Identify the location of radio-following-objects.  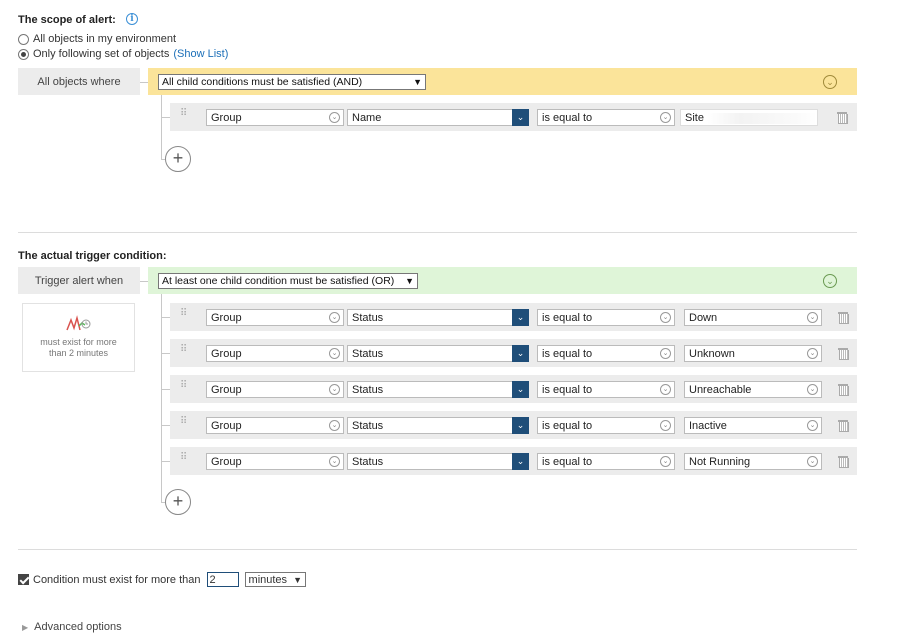
(23, 54).